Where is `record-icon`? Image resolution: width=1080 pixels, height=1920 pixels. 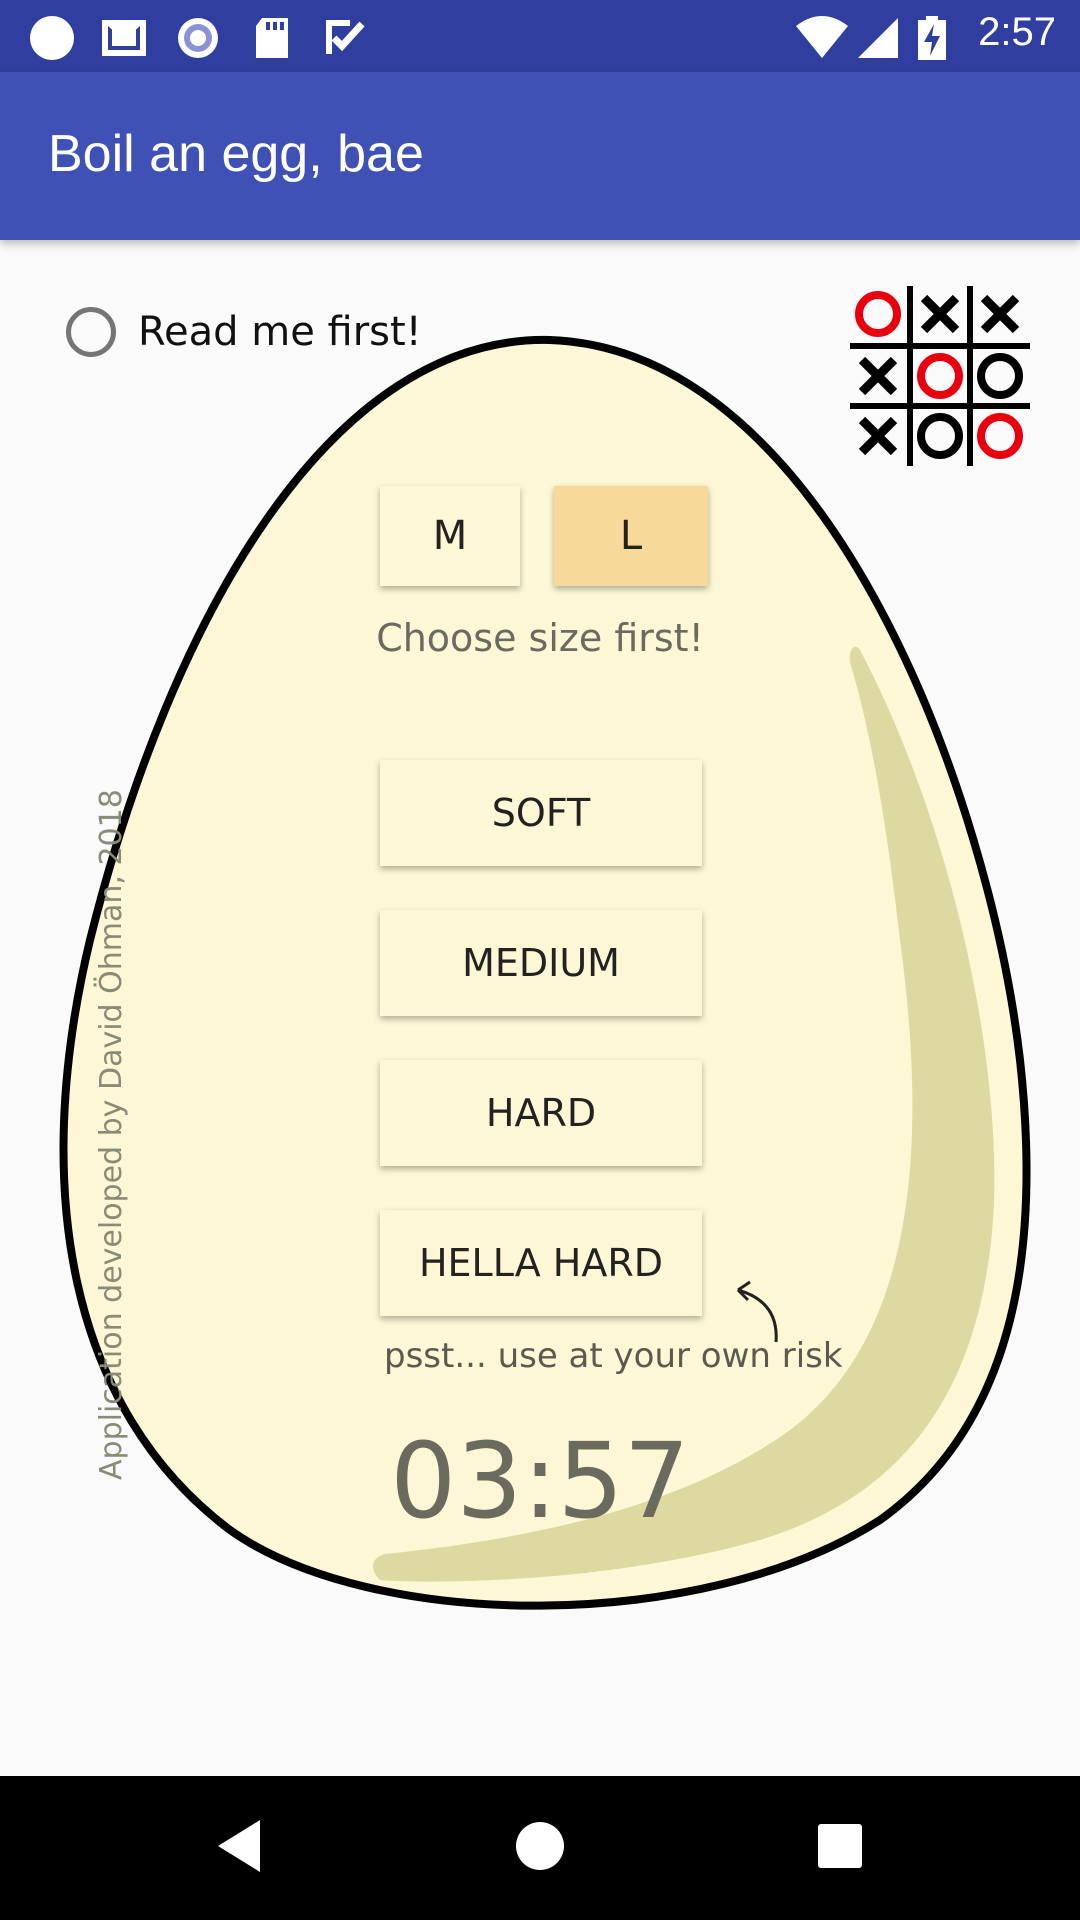 record-icon is located at coordinates (198, 38).